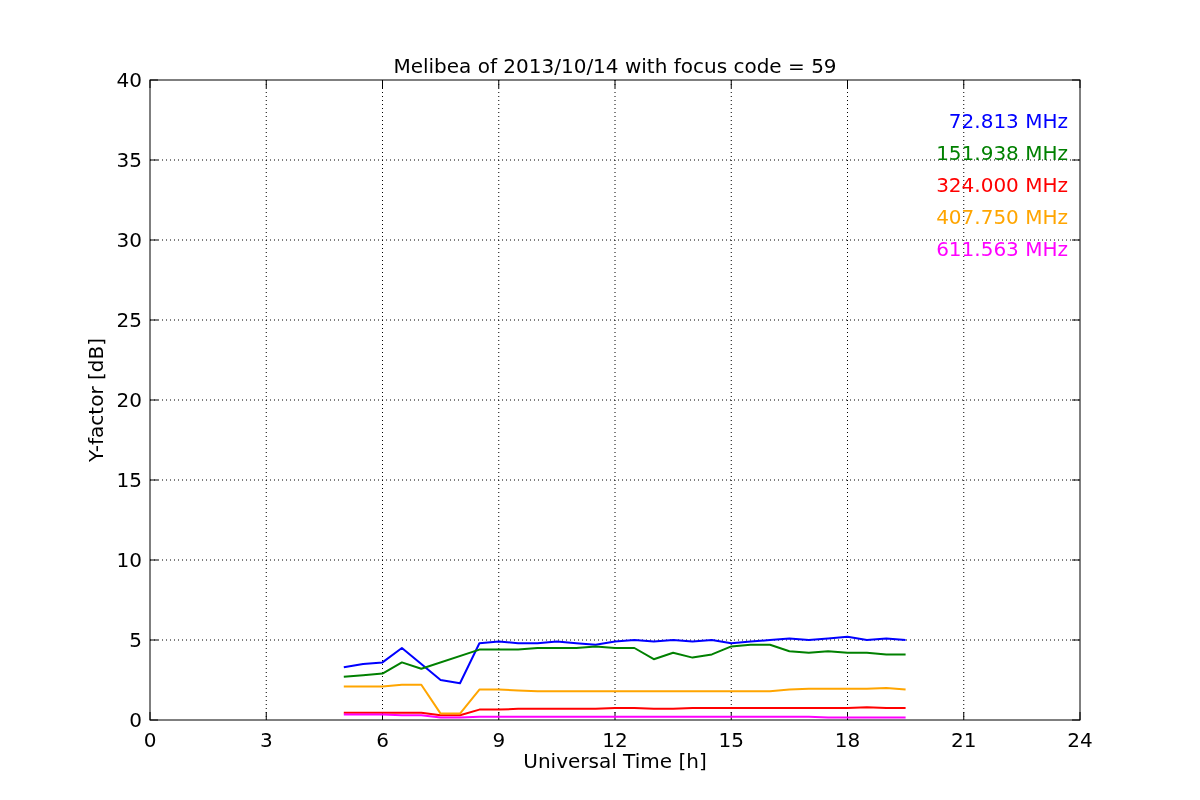 This screenshot has width=1200, height=800. What do you see at coordinates (129, 560) in the screenshot?
I see `y-tick-label: 10` at bounding box center [129, 560].